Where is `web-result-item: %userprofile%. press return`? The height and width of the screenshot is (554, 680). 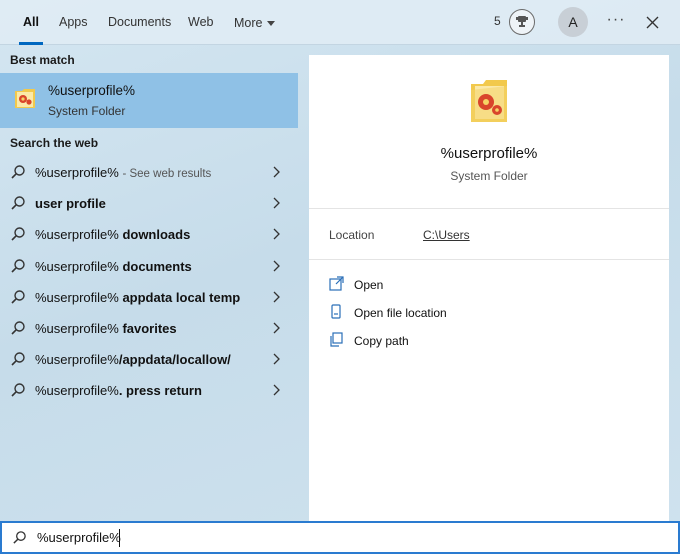 web-result-item: %userprofile%. press return is located at coordinates (149, 390).